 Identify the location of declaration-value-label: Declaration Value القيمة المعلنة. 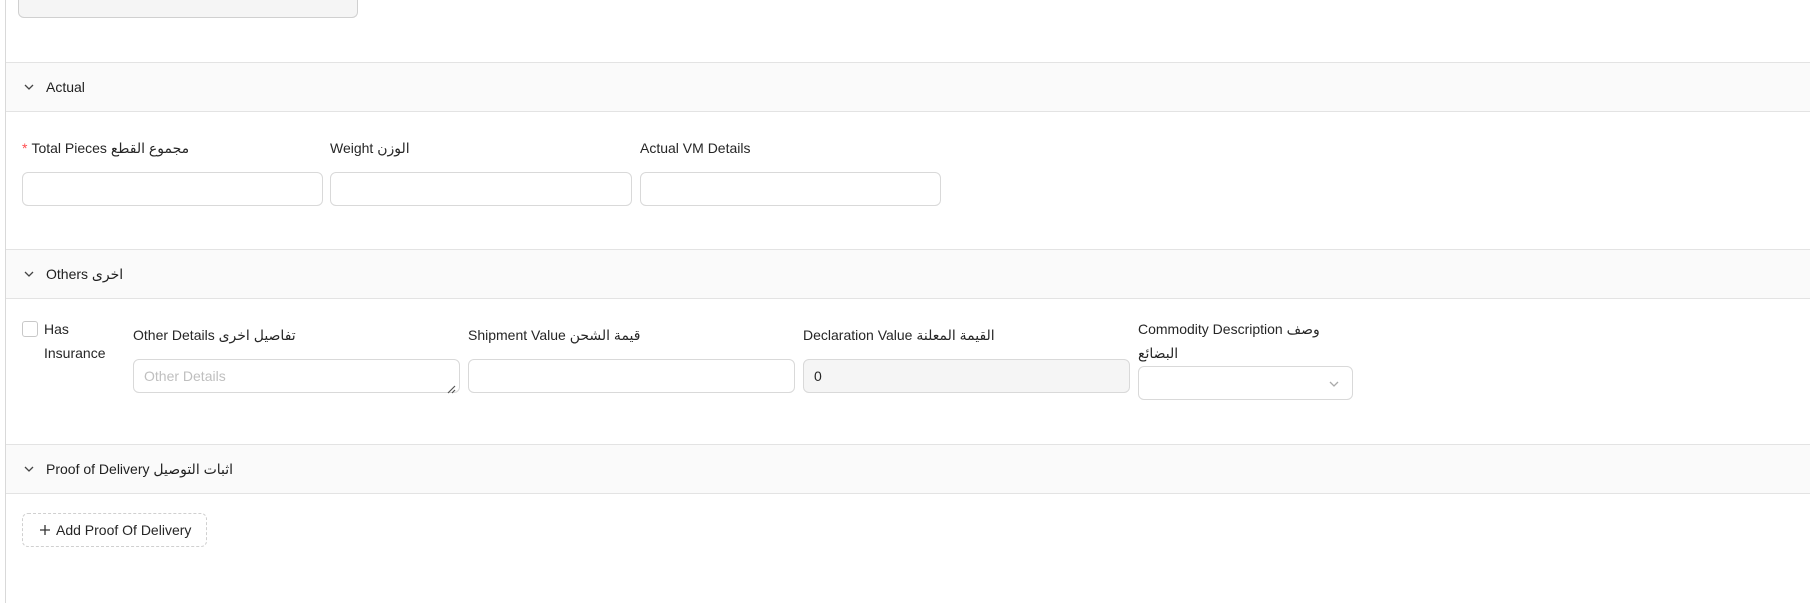
(899, 335).